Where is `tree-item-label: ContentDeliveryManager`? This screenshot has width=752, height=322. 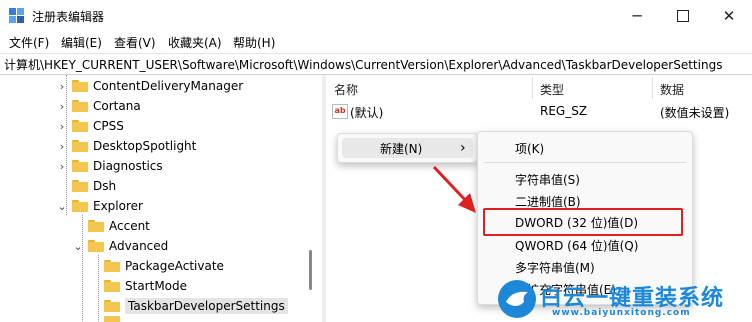 tree-item-label: ContentDeliveryManager is located at coordinates (168, 86).